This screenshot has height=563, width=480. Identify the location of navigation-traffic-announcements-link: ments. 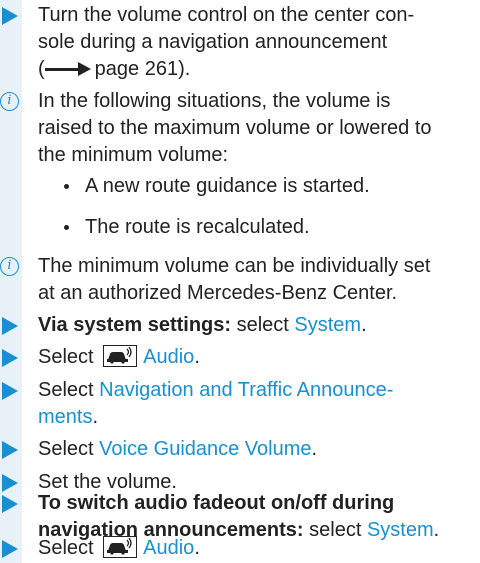
(65, 417).